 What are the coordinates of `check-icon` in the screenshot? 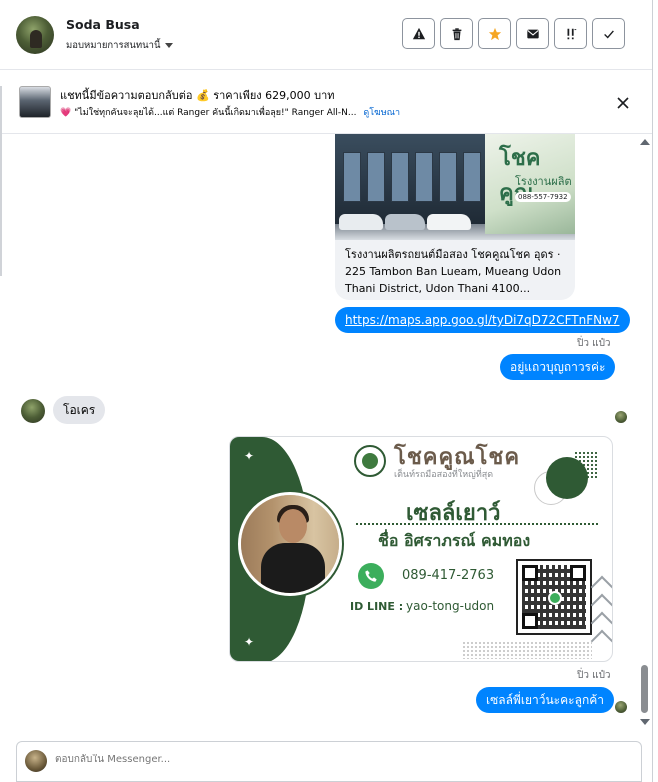 It's located at (608, 34).